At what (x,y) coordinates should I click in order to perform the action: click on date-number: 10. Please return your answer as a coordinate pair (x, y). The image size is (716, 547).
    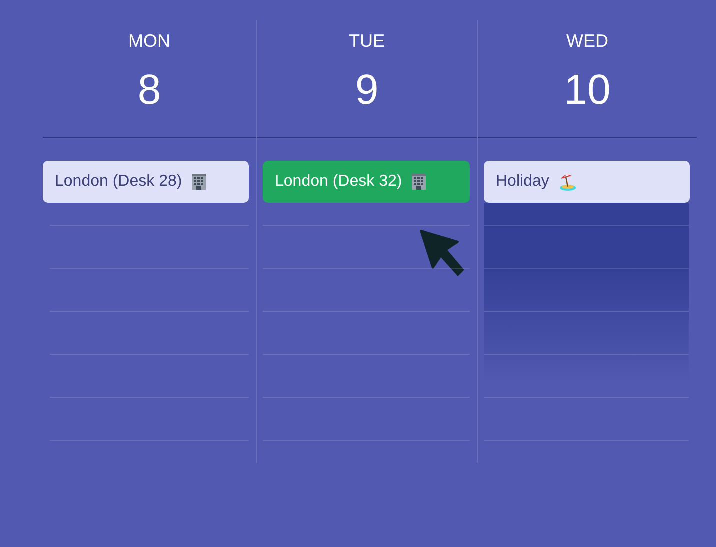
    Looking at the image, I should click on (587, 90).